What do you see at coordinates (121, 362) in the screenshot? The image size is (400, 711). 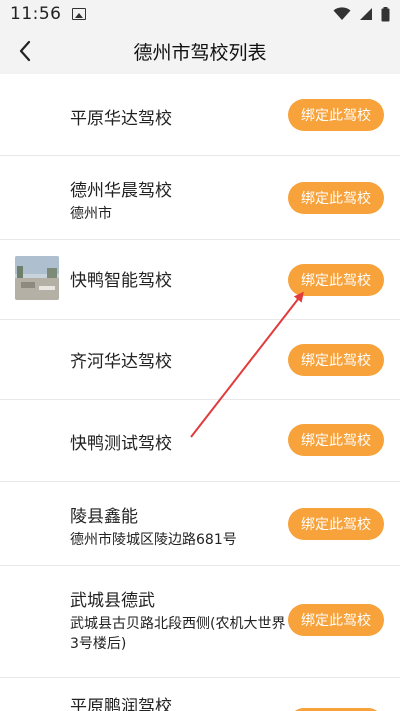 I see `school-name: 齐河华达驾校` at bounding box center [121, 362].